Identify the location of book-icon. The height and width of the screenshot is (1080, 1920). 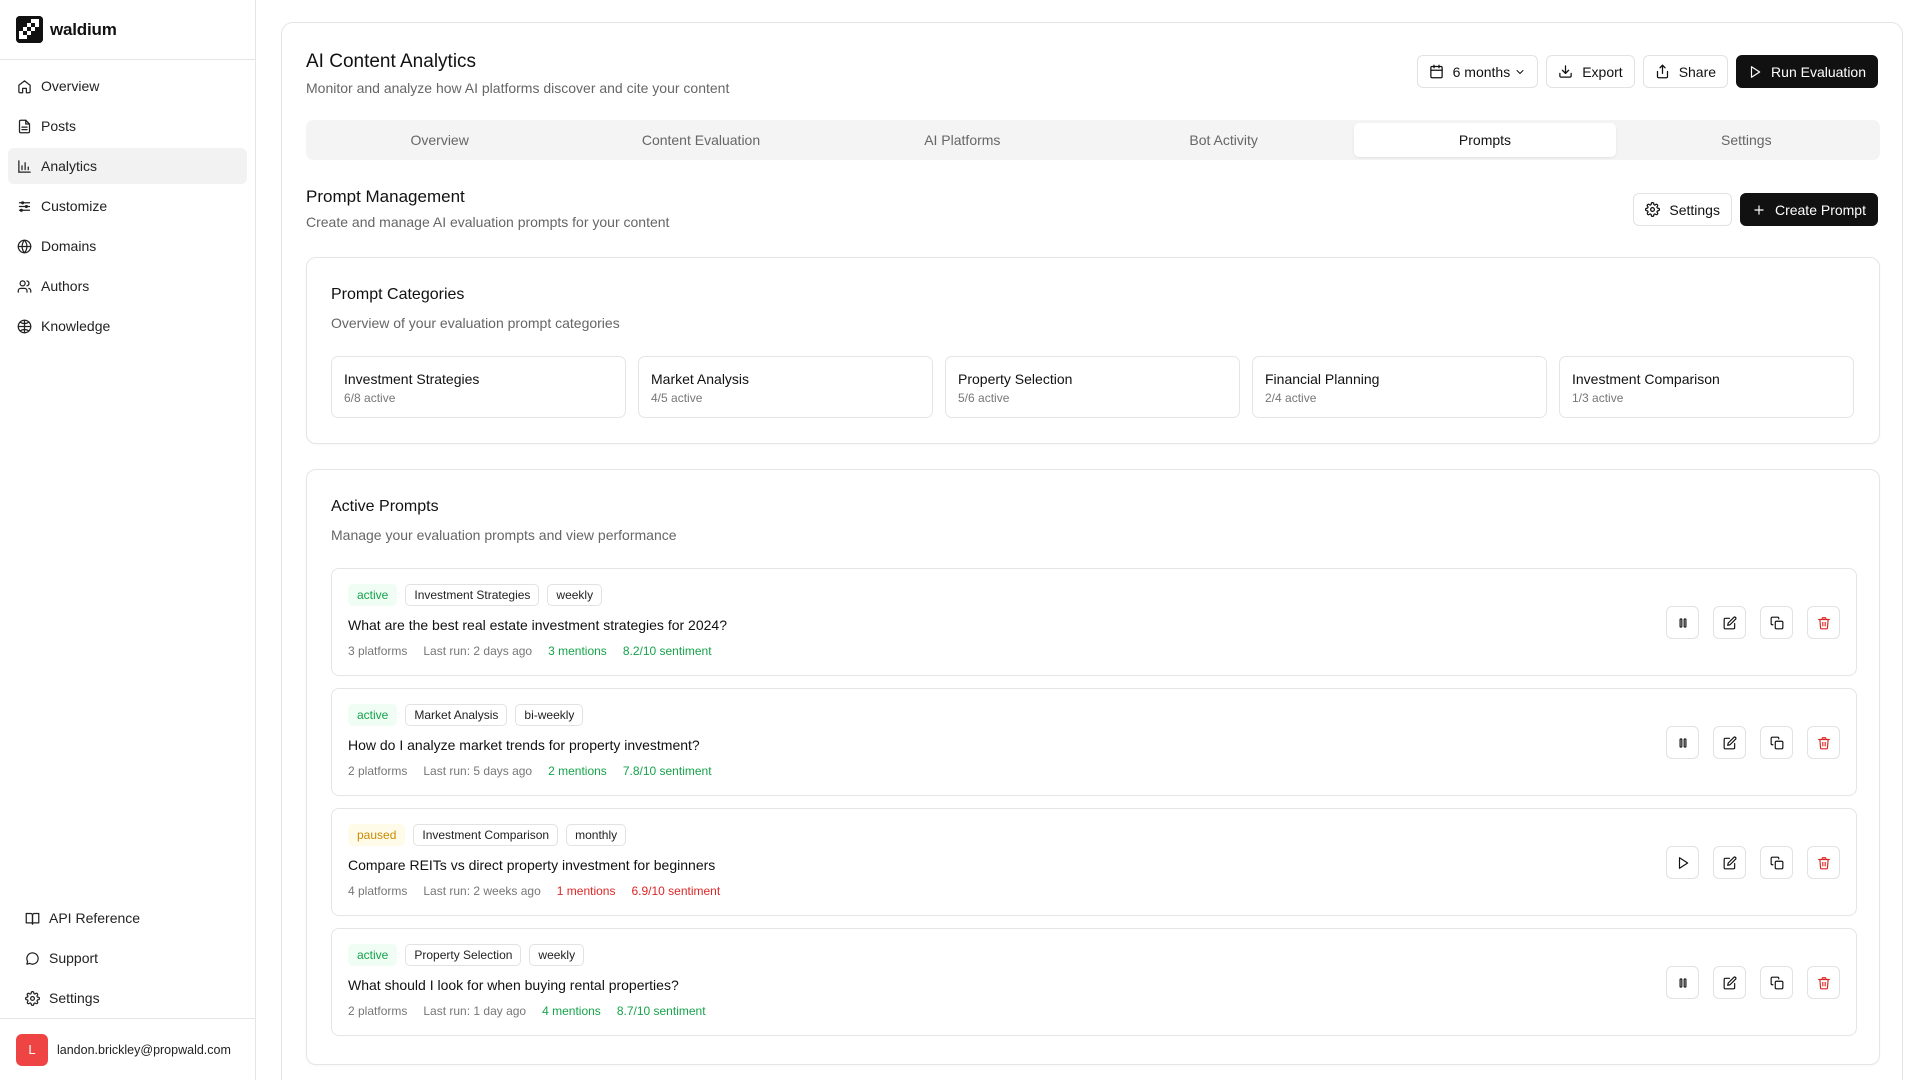
(32, 918).